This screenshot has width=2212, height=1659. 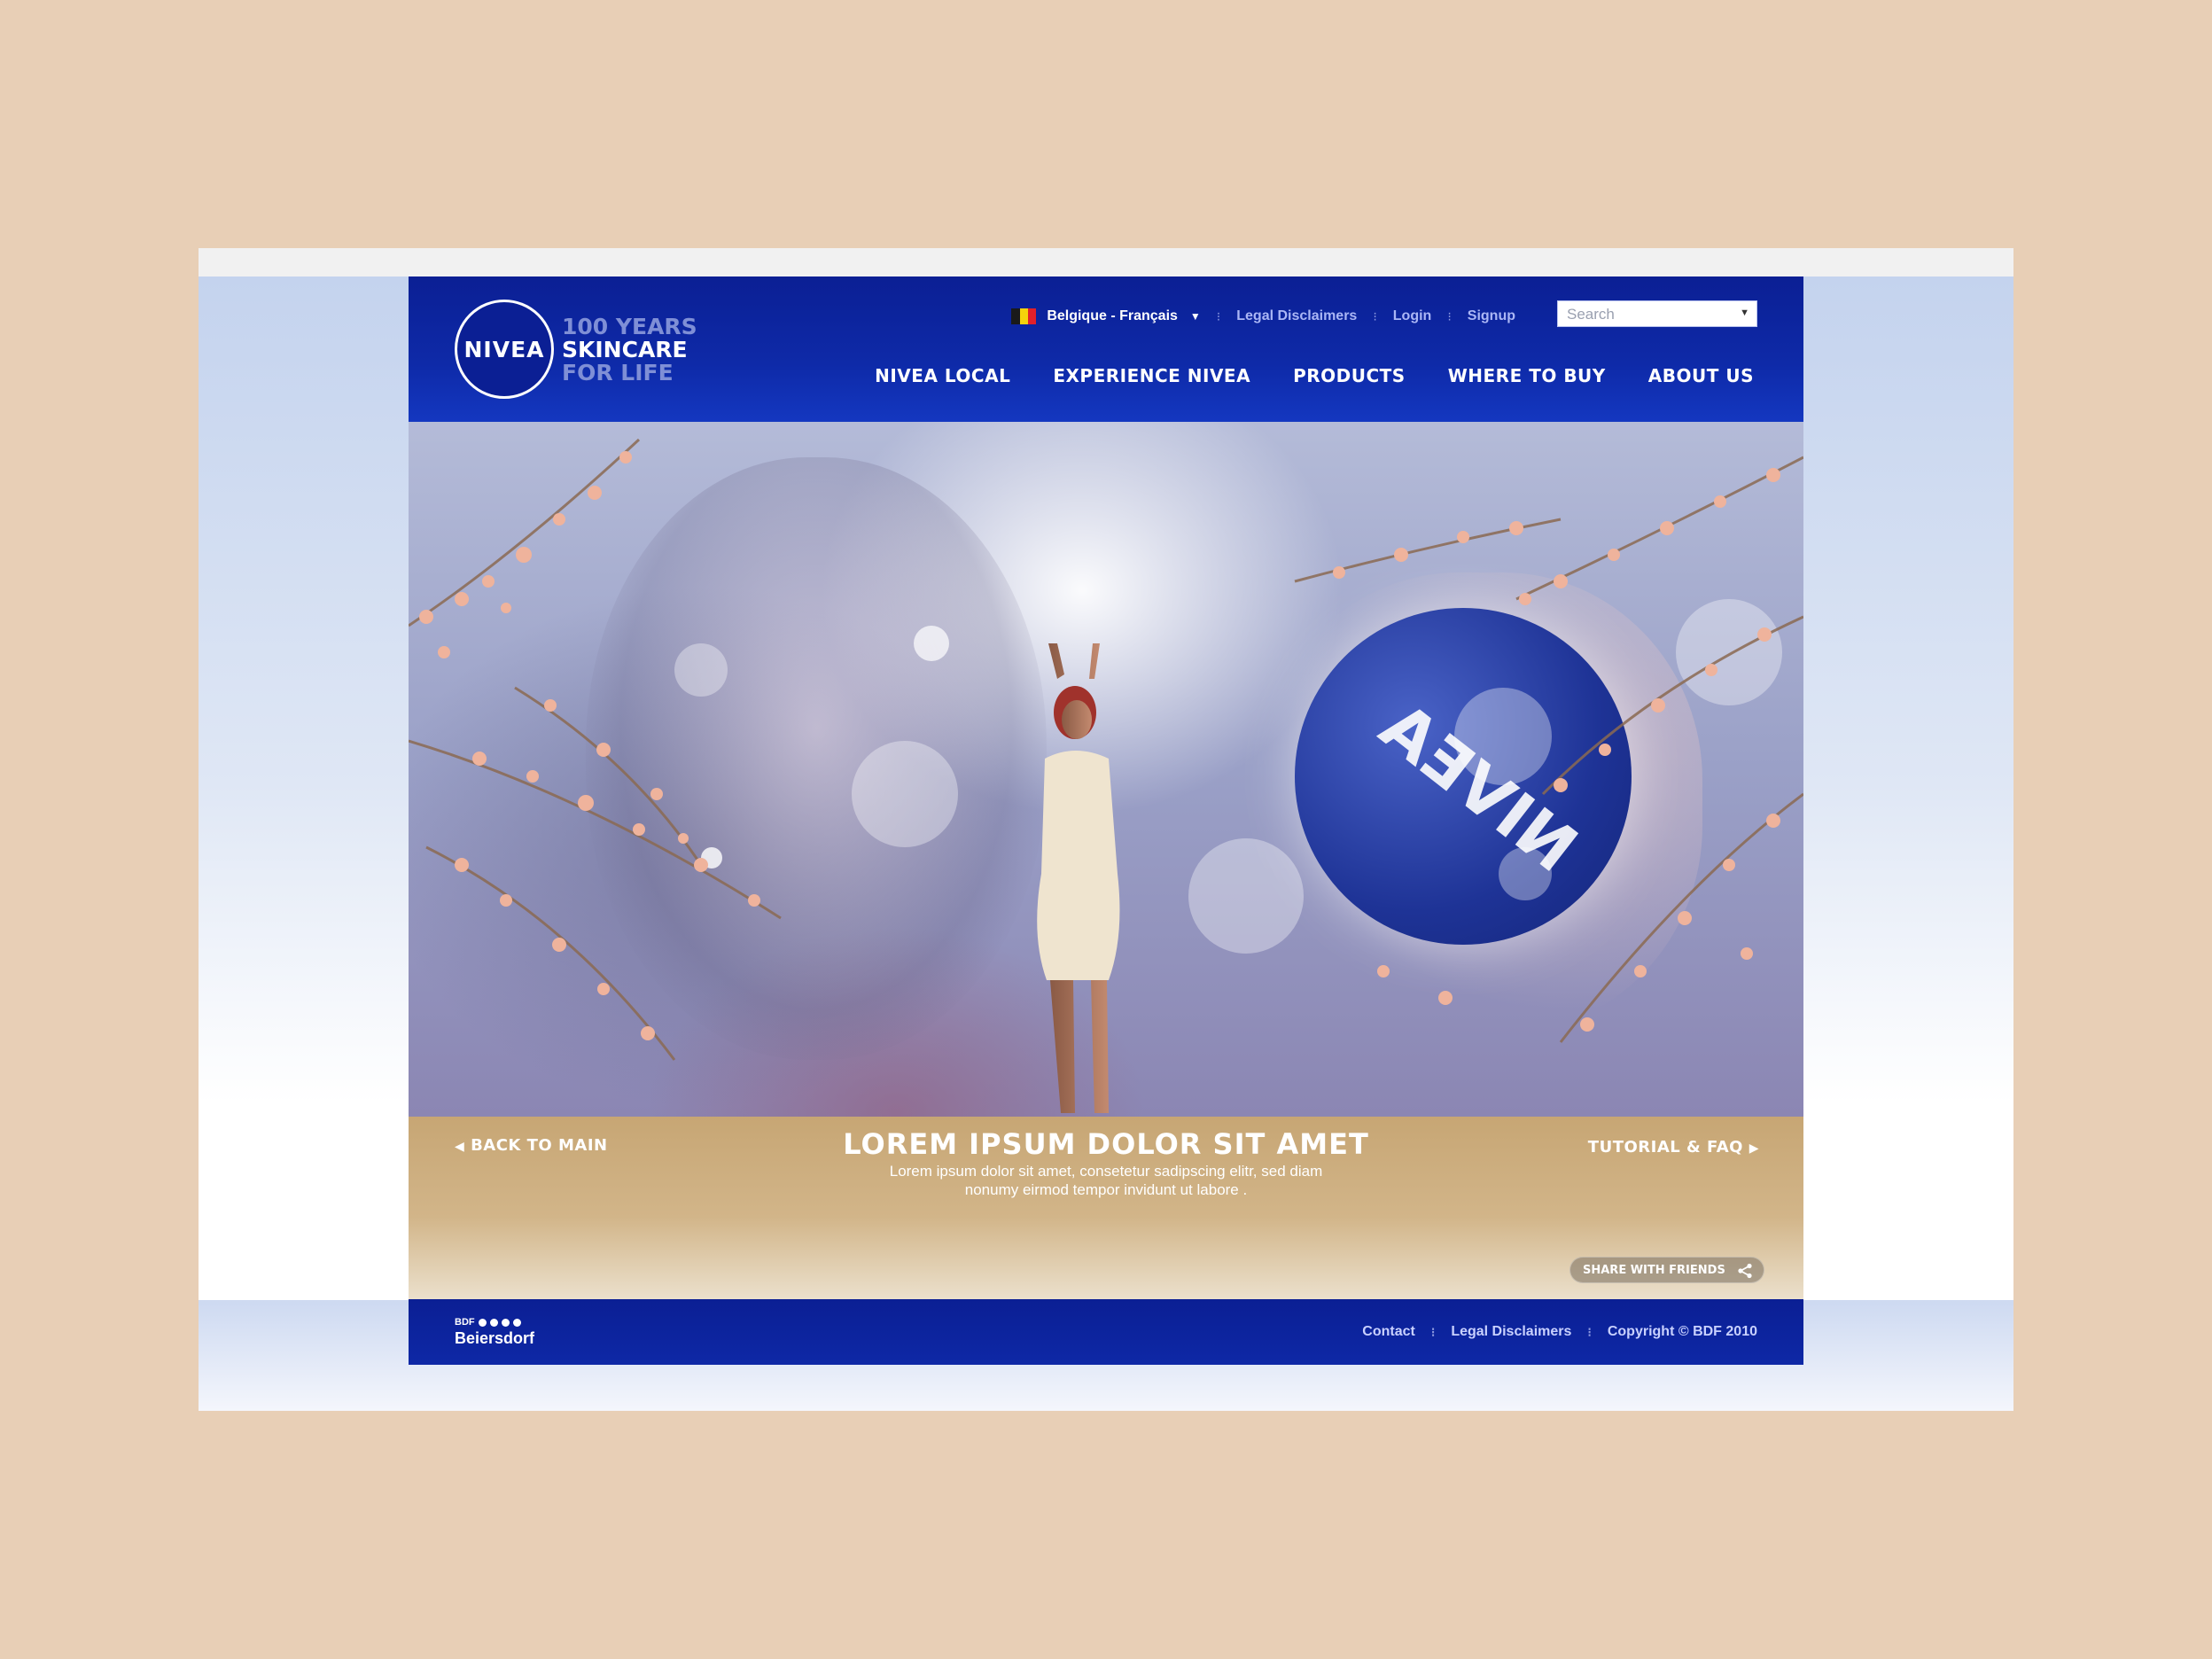 What do you see at coordinates (629, 326) in the screenshot?
I see `tagline-line-1: 100 YEARS` at bounding box center [629, 326].